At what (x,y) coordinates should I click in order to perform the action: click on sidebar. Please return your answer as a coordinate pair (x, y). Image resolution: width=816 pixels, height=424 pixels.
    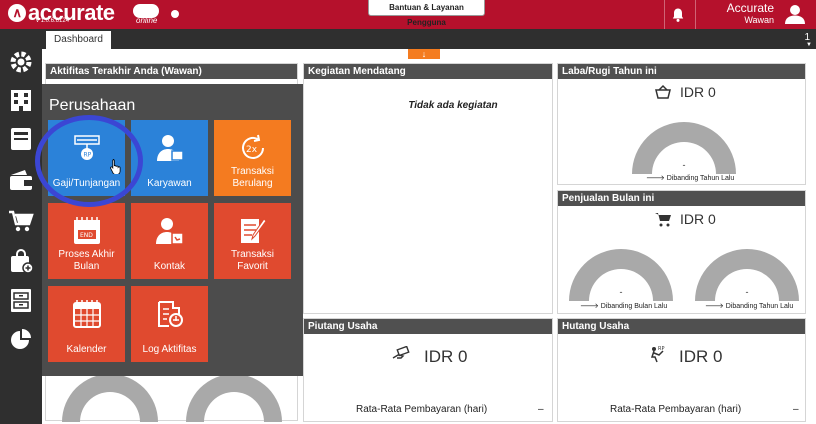
    Looking at the image, I should click on (21, 226).